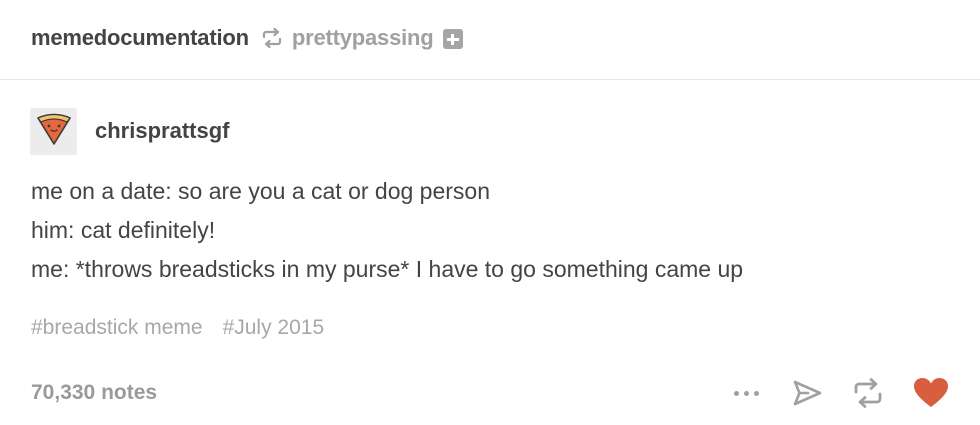 Image resolution: width=980 pixels, height=425 pixels. What do you see at coordinates (140, 38) in the screenshot?
I see `post-author-link: memedocumentation` at bounding box center [140, 38].